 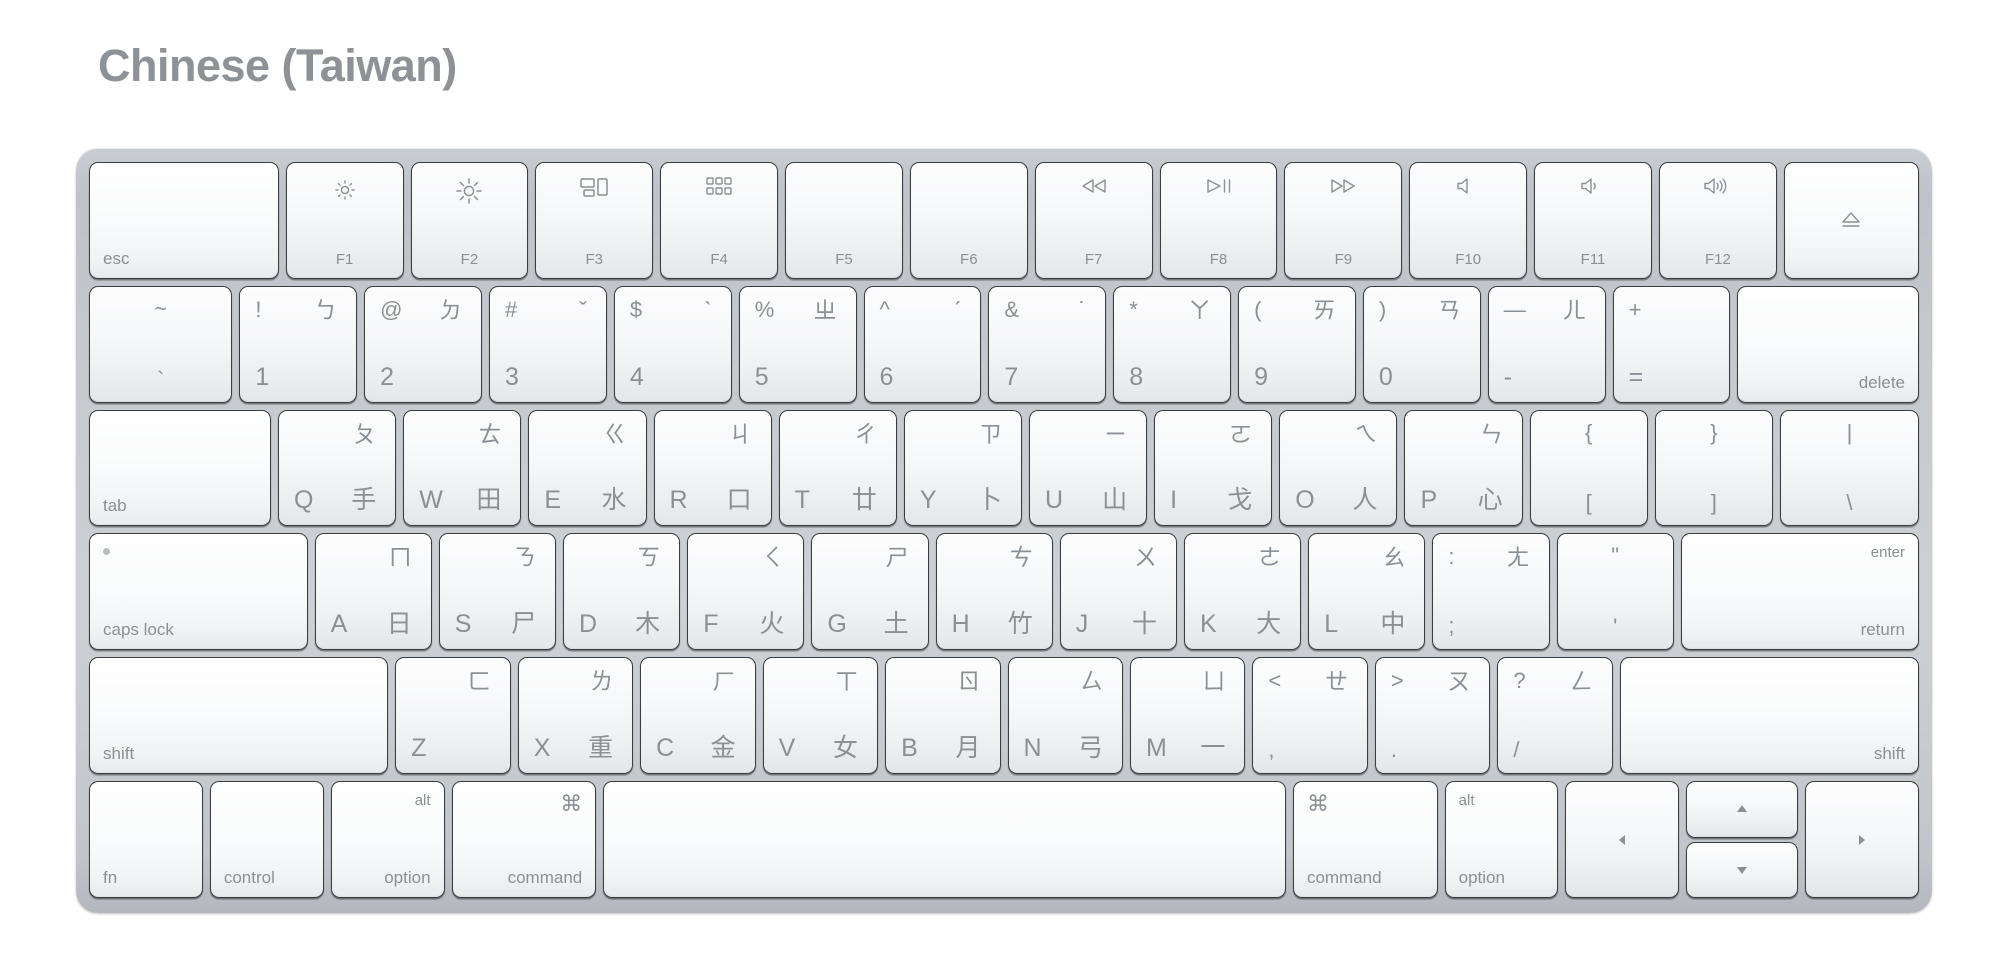 I want to click on key-digit-2: @ ㄉ 2, so click(x=423, y=344).